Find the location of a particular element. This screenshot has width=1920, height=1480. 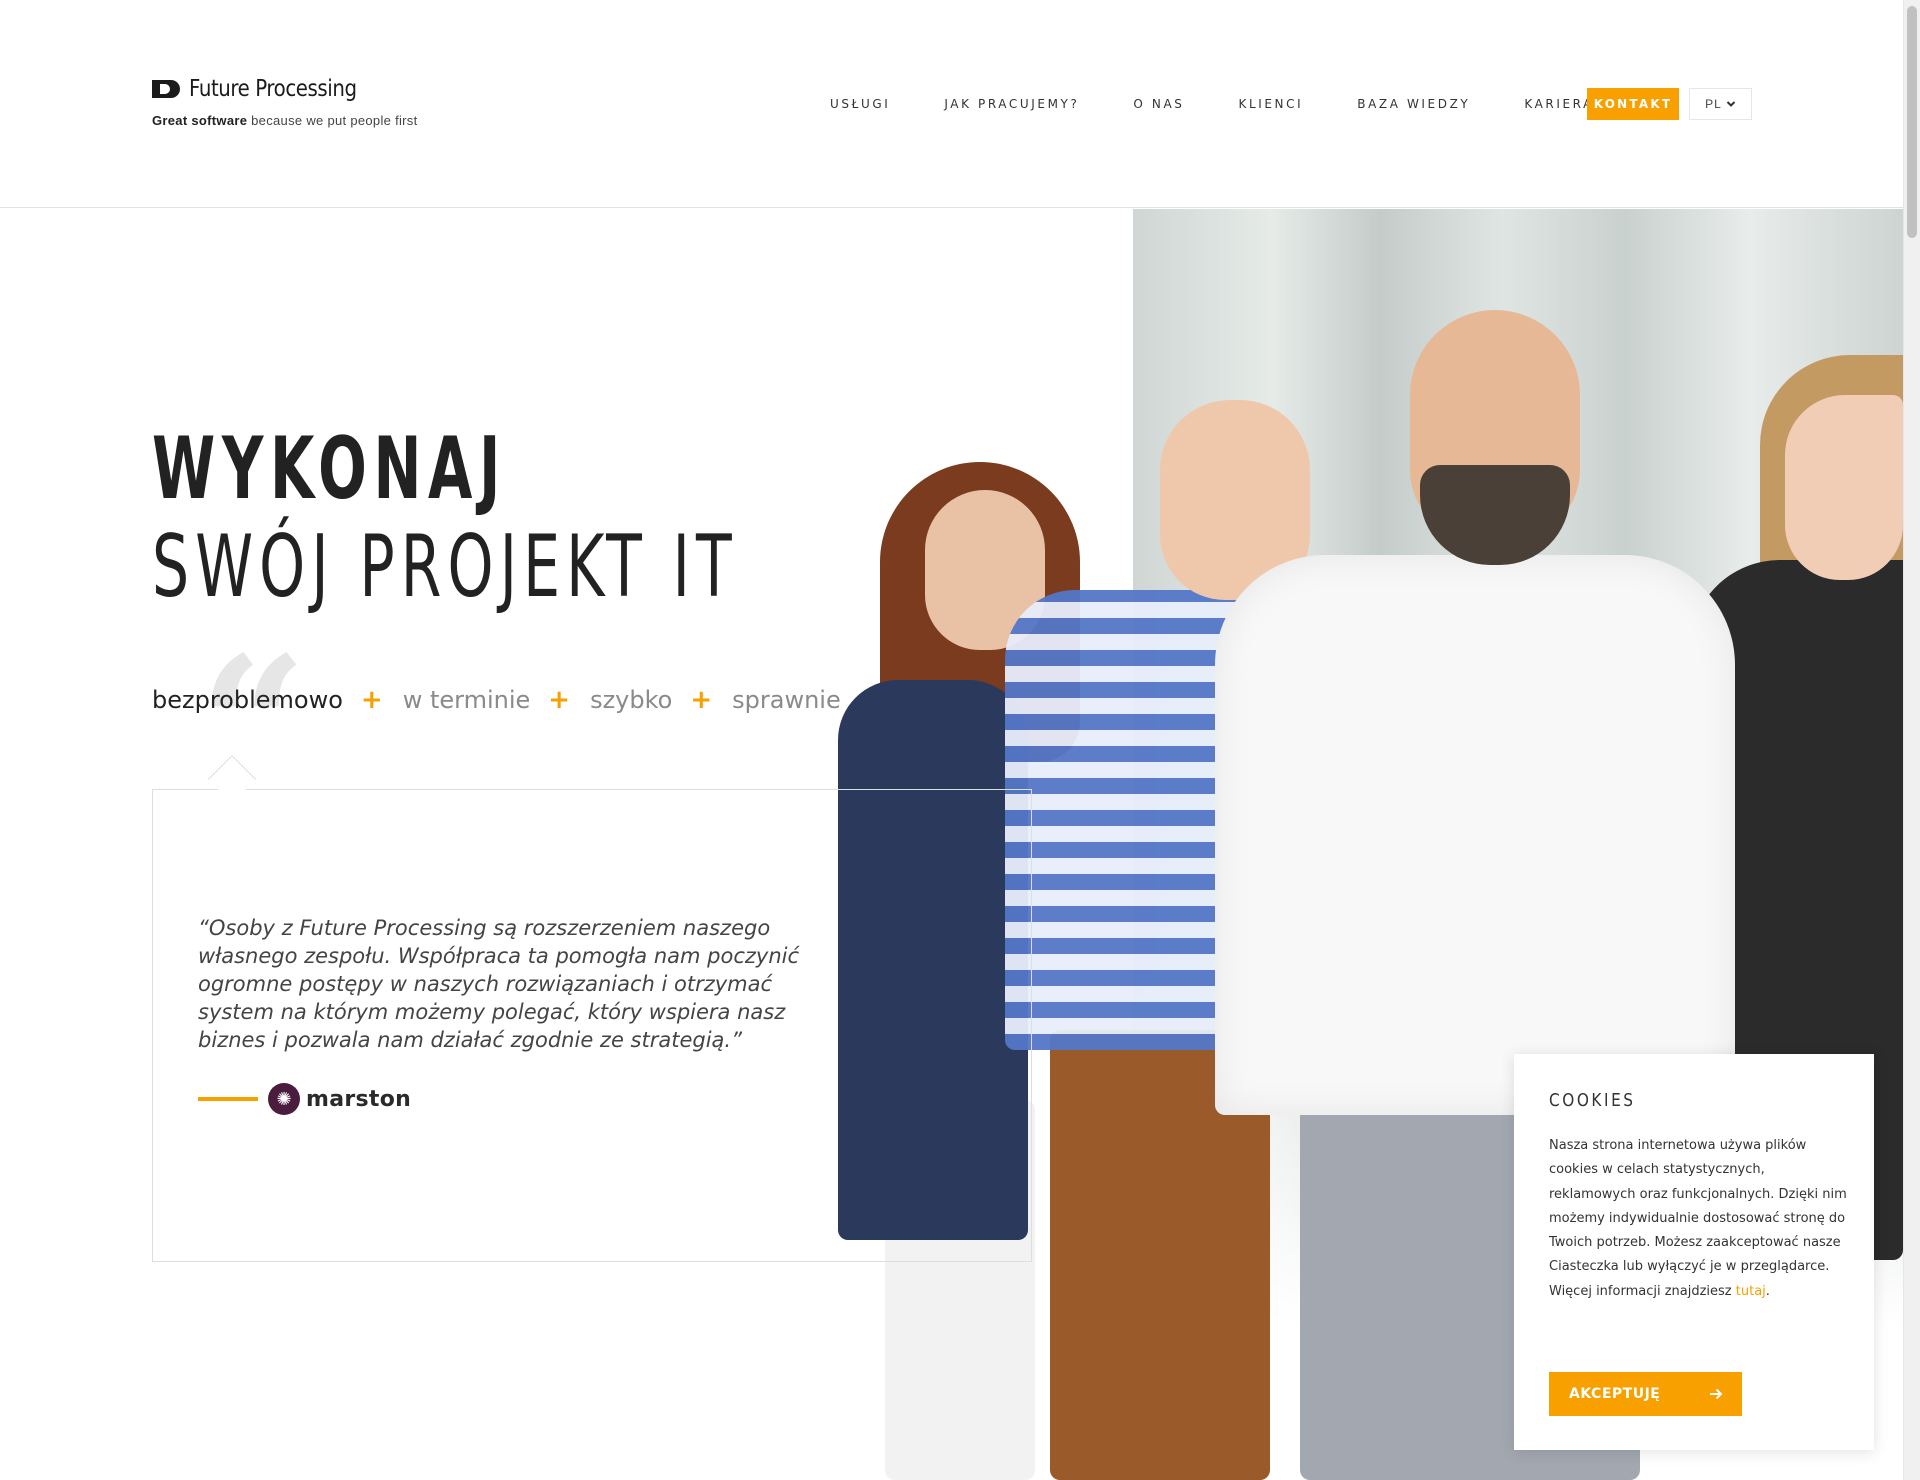

chevron-down-icon is located at coordinates (1731, 104).